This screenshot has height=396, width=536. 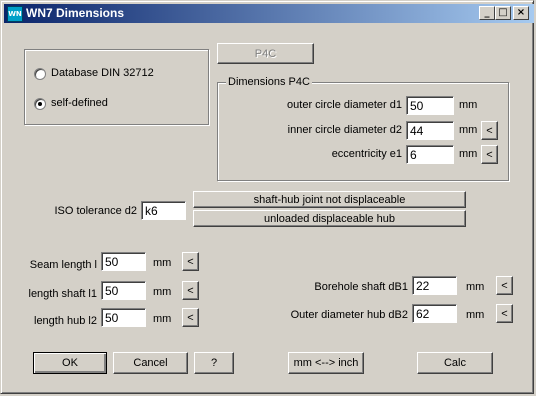 What do you see at coordinates (40, 74) in the screenshot?
I see `radio-database` at bounding box center [40, 74].